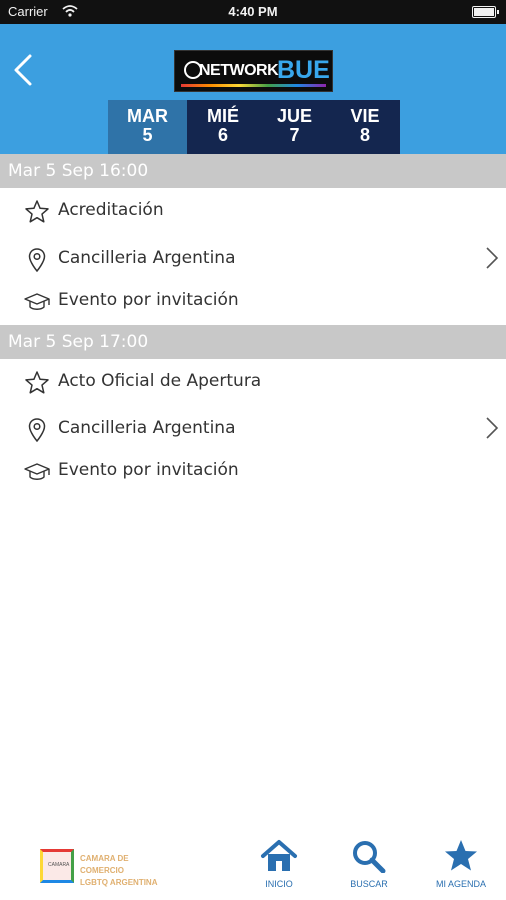  I want to click on tab-weekday: MIÉ, so click(222, 116).